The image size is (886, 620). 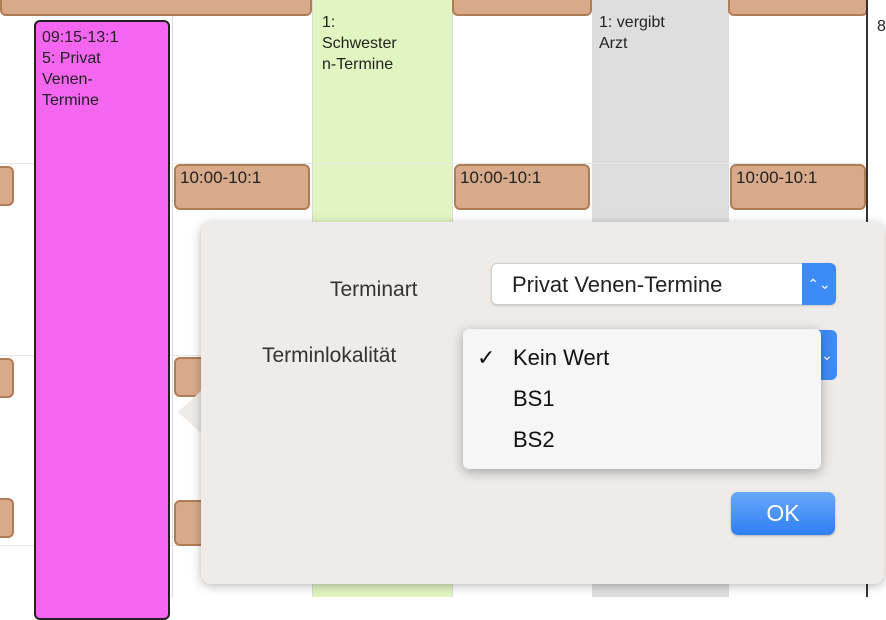 What do you see at coordinates (642, 399) in the screenshot?
I see `terminlokalitaet-dropdown-menu: ✓ Kein Wert BS1 BS2` at bounding box center [642, 399].